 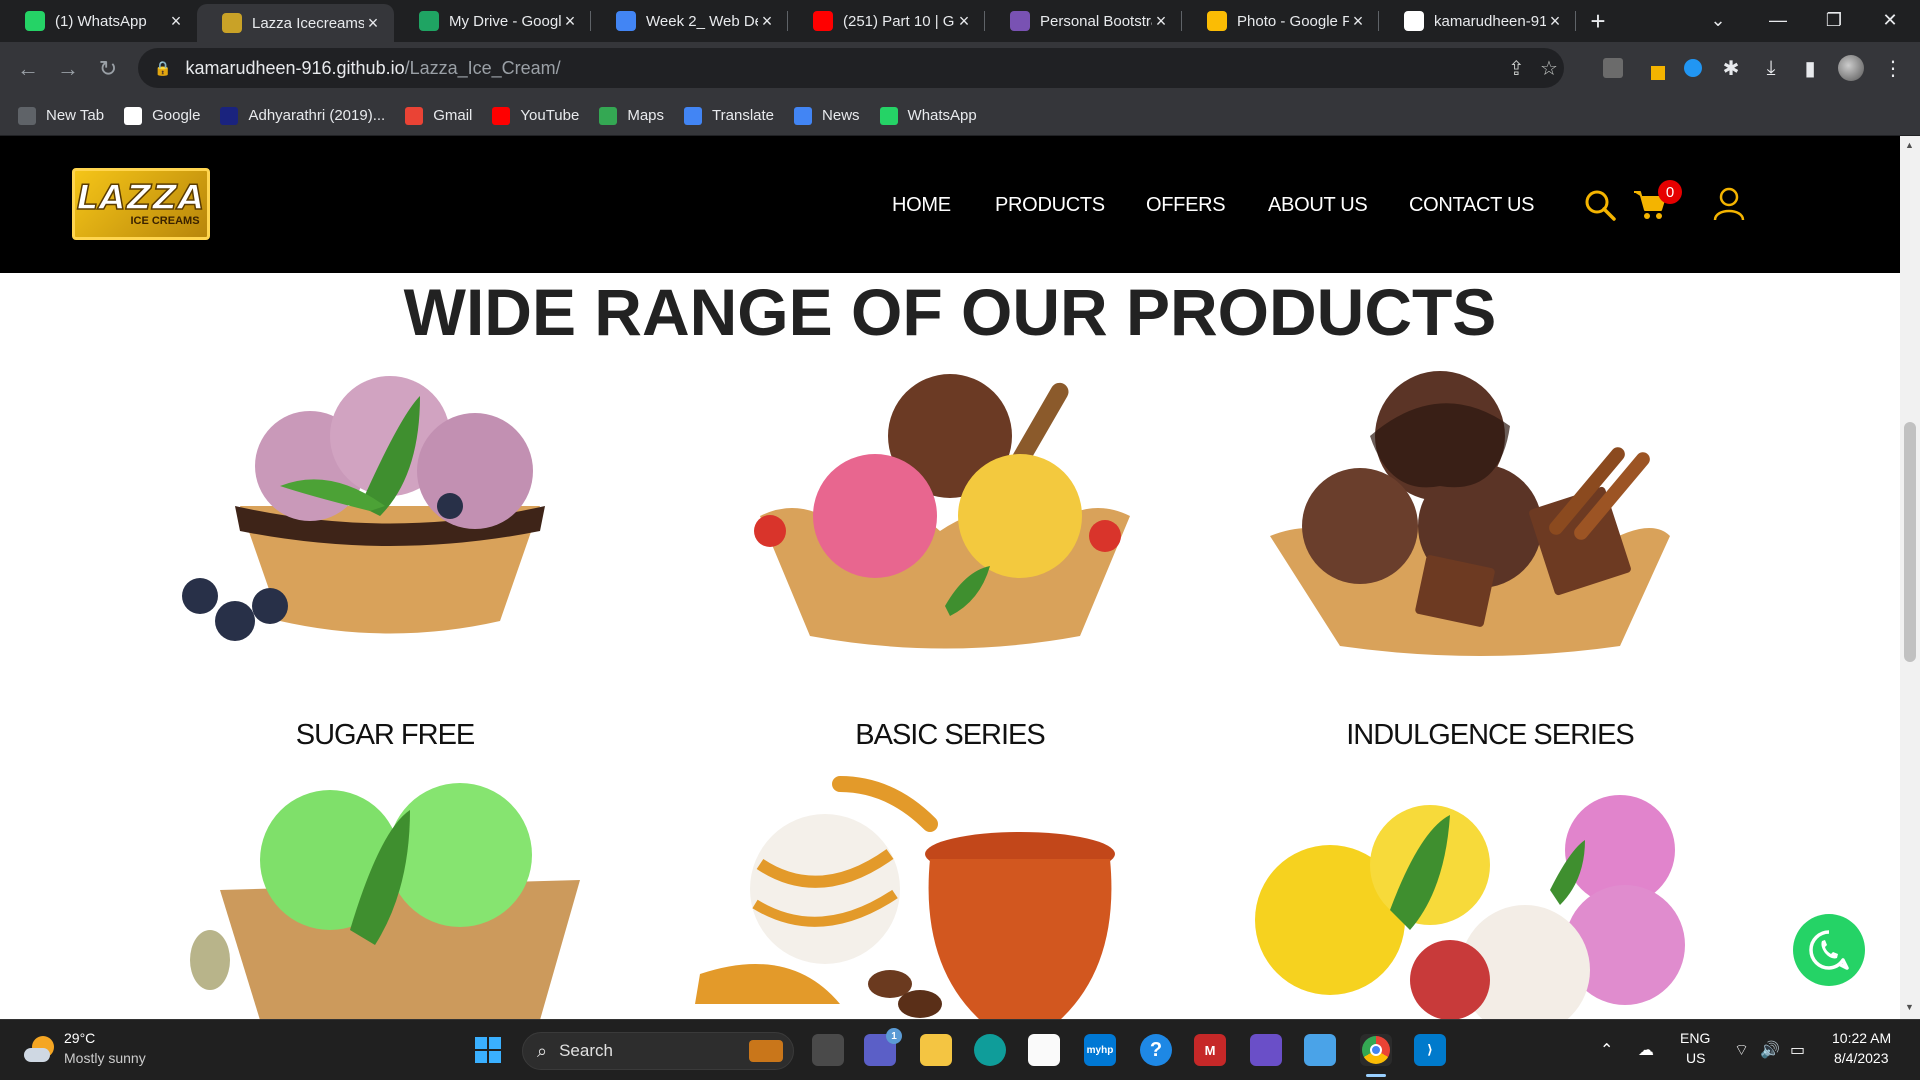 What do you see at coordinates (920, 891) in the screenshot?
I see `product-card-caramel-pot` at bounding box center [920, 891].